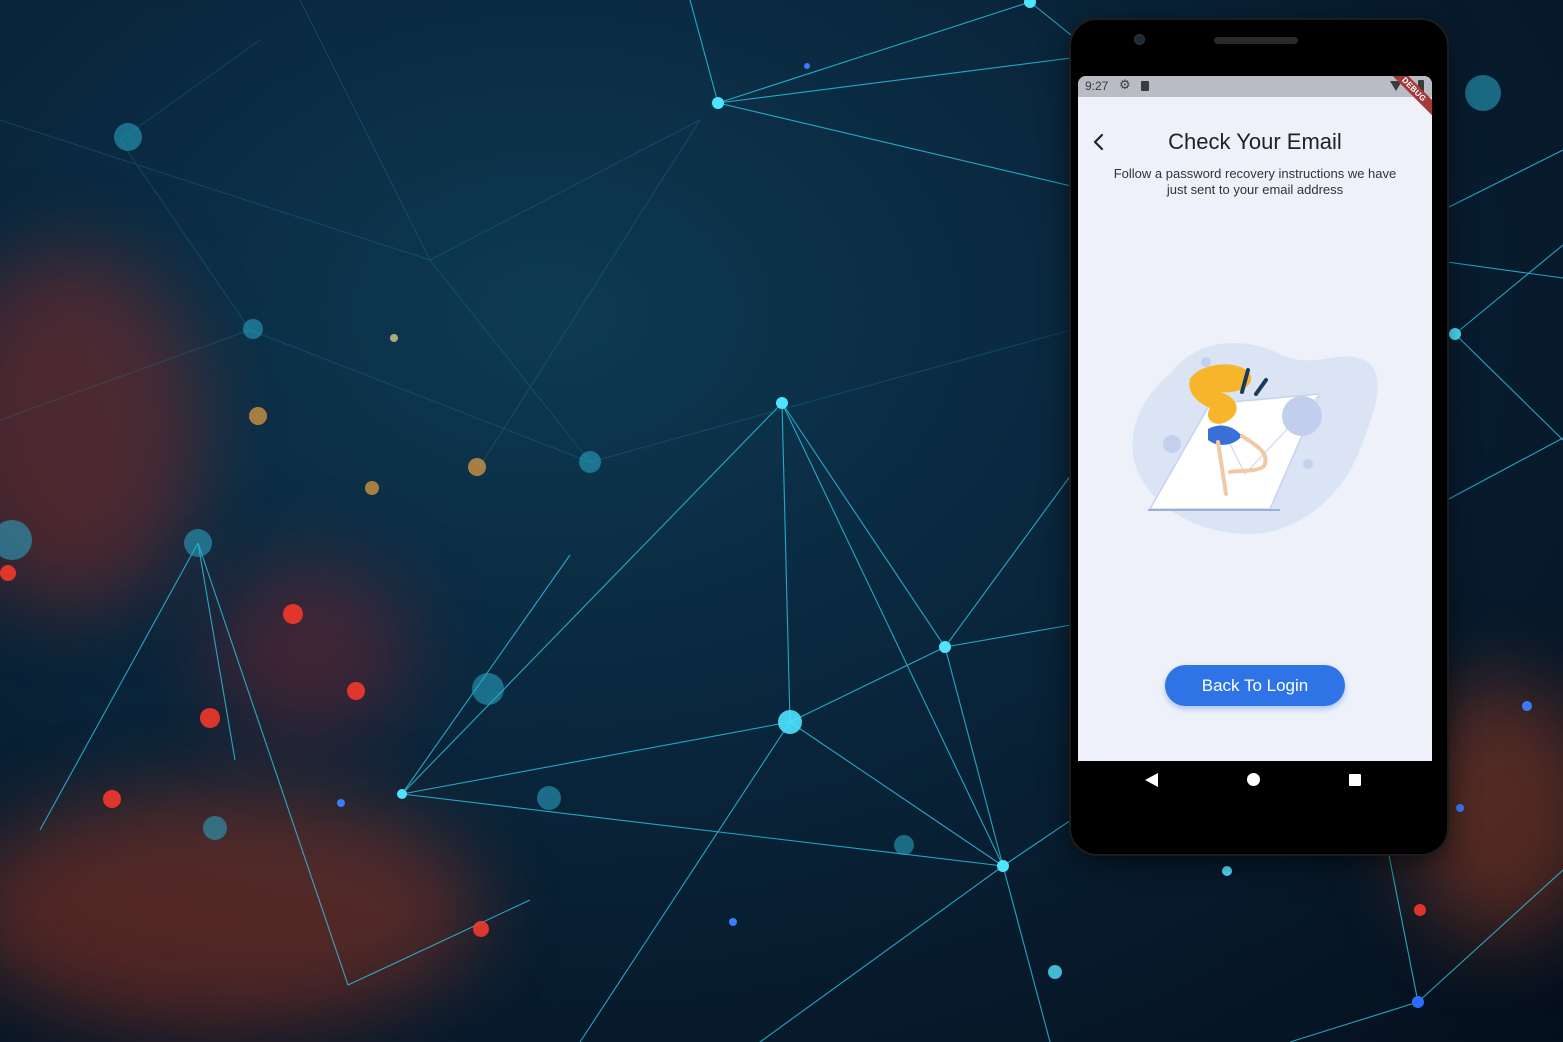  Describe the element at coordinates (1151, 780) in the screenshot. I see `triangle-back-icon` at that location.